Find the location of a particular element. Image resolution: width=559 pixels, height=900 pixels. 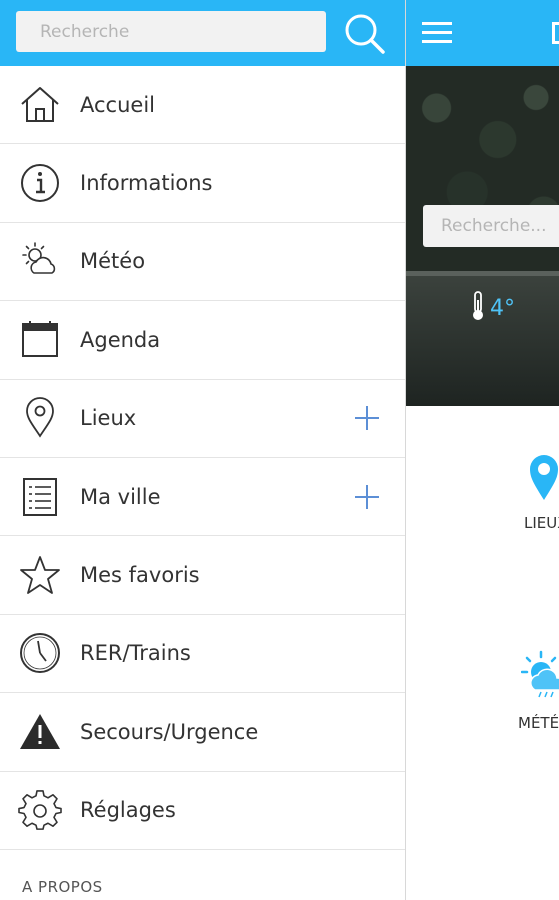

menu-item-label: Lieux is located at coordinates (108, 418).